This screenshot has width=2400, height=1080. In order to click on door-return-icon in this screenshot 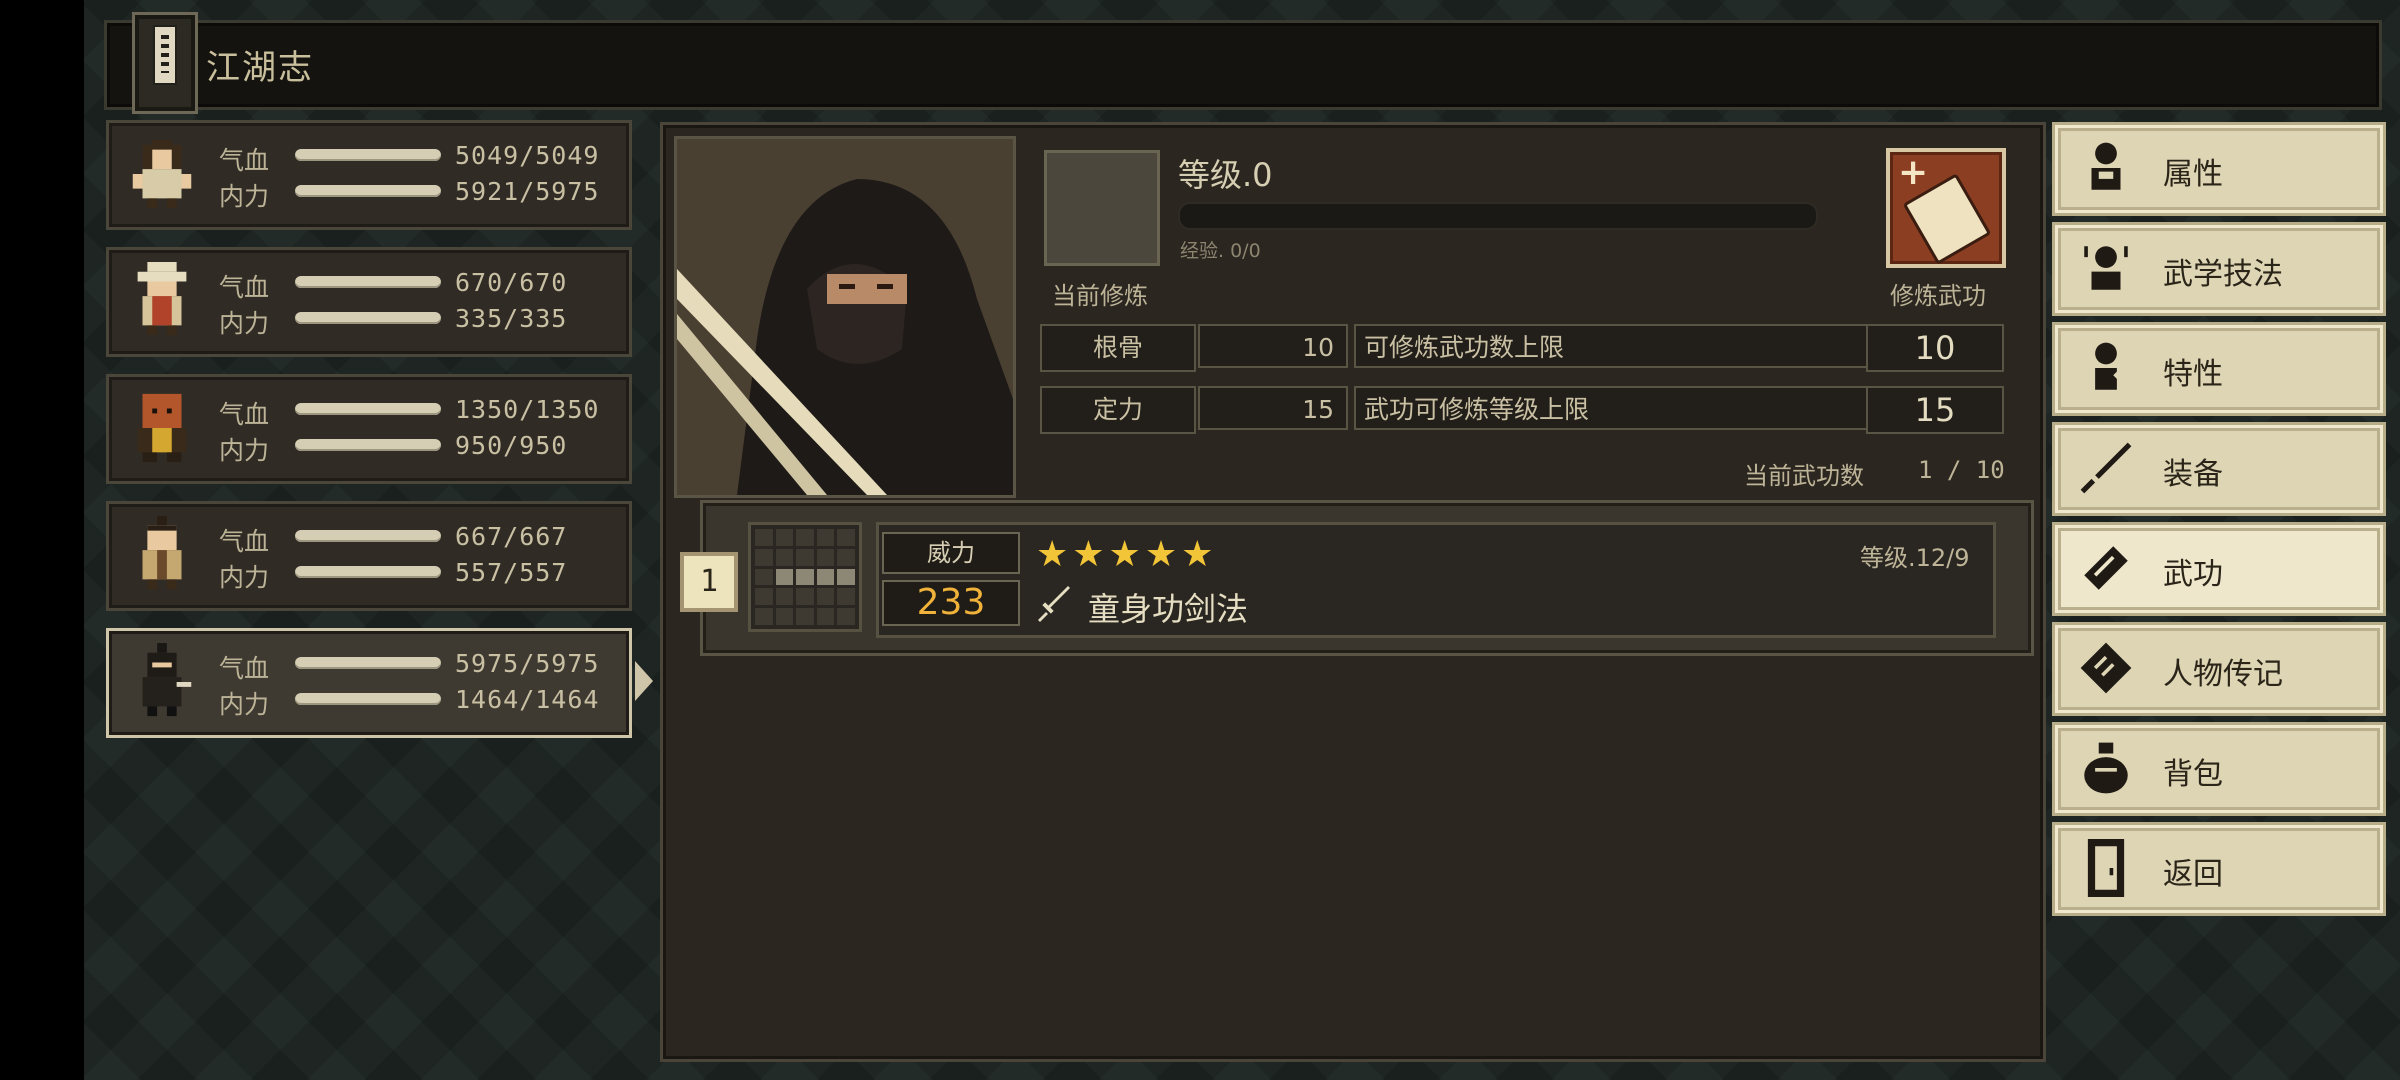, I will do `click(2106, 868)`.